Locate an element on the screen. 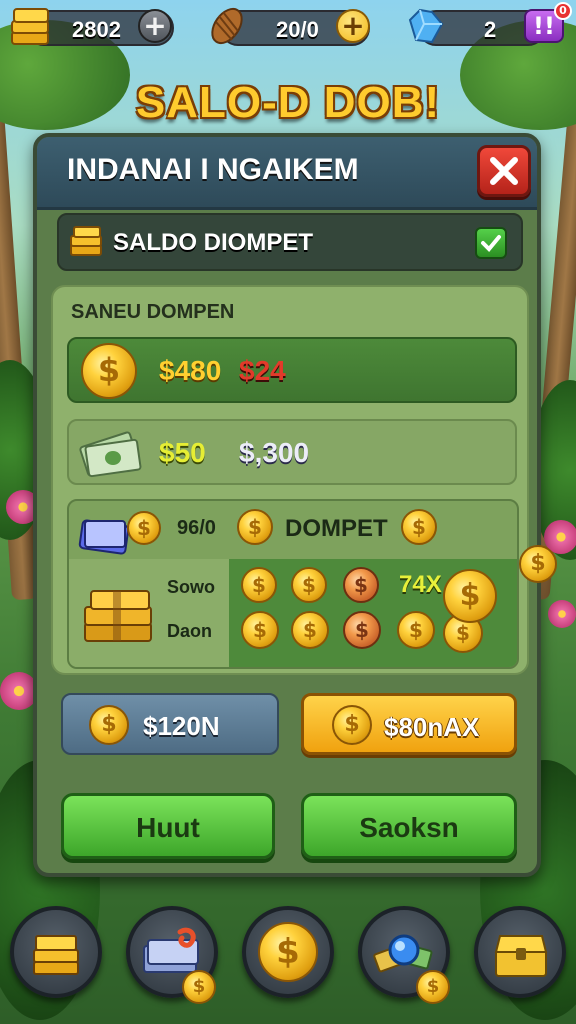 The height and width of the screenshot is (1024, 576). close-button is located at coordinates (504, 171).